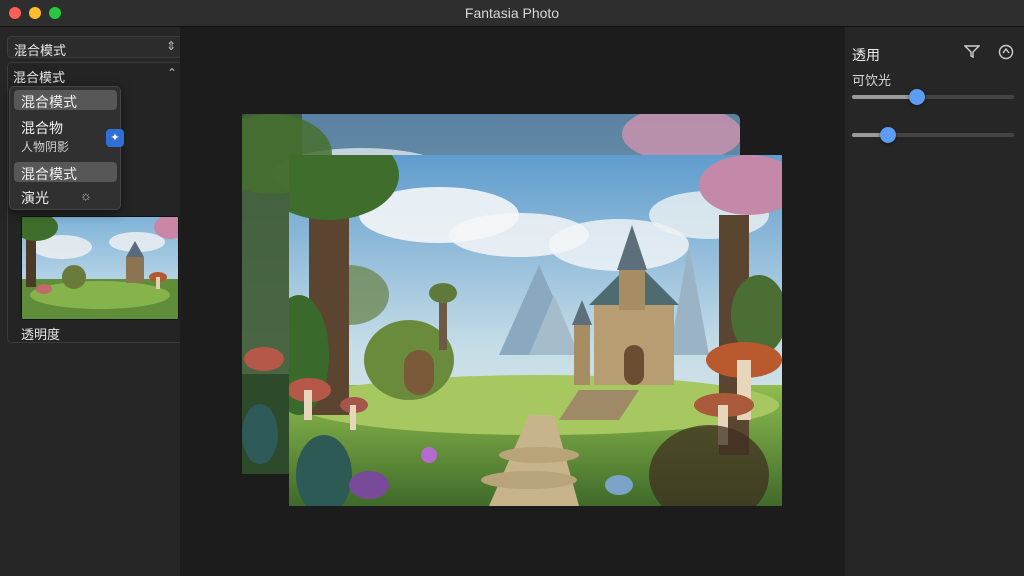 The height and width of the screenshot is (576, 1024). Describe the element at coordinates (65, 196) in the screenshot. I see `menu-item-light: 演光 ☼` at that location.